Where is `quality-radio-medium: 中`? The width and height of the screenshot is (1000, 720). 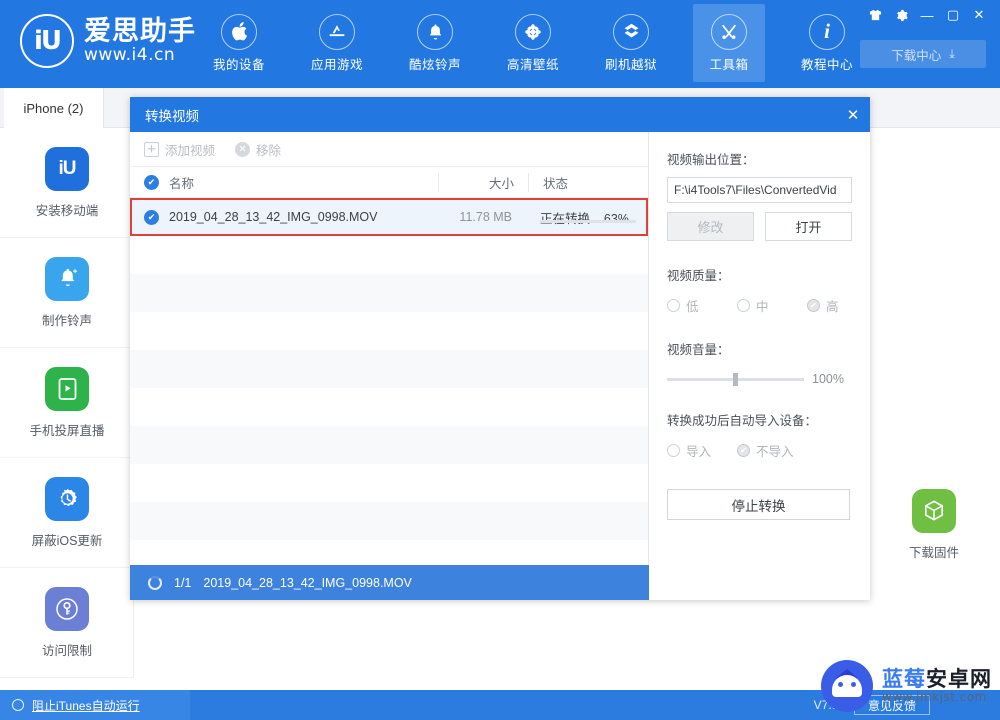 quality-radio-medium: 中 is located at coordinates (772, 305).